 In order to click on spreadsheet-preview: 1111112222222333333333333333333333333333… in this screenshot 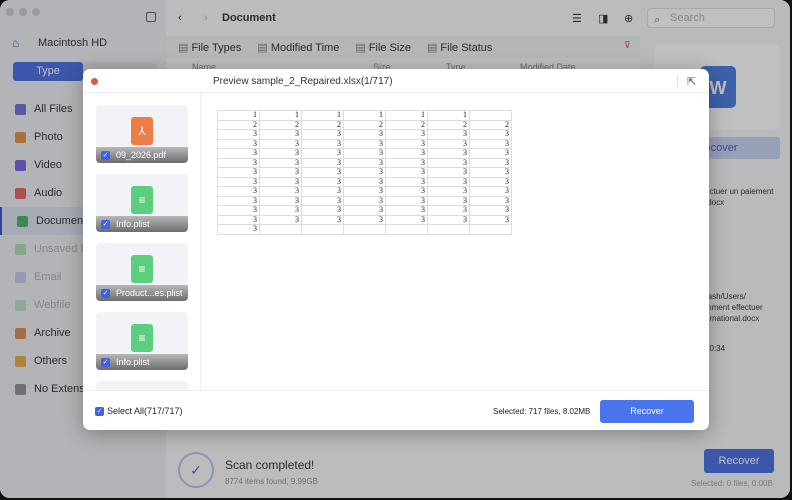, I will do `click(364, 172)`.